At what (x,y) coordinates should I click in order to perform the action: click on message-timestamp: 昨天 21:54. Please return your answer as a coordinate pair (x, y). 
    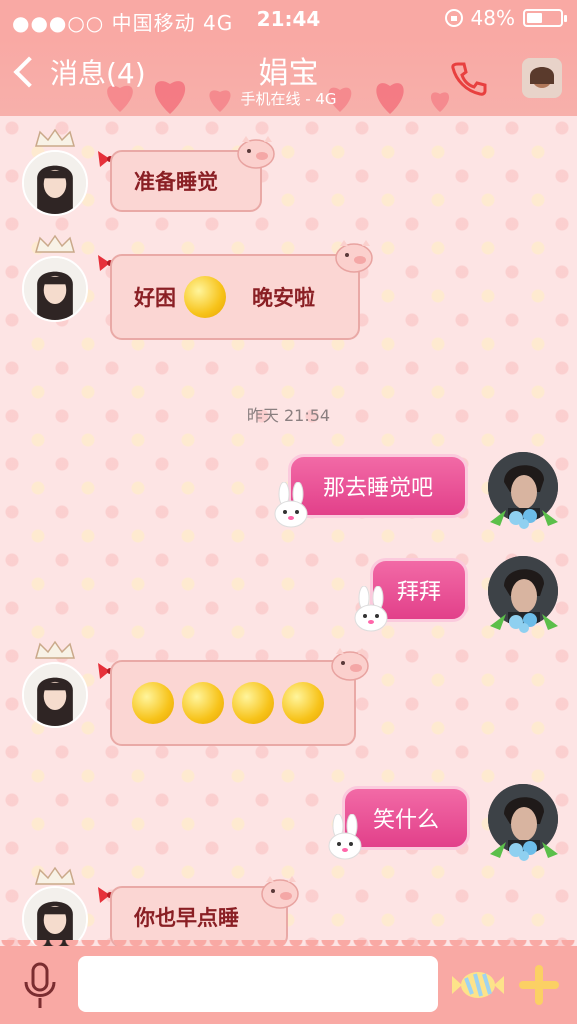
    Looking at the image, I should click on (288, 415).